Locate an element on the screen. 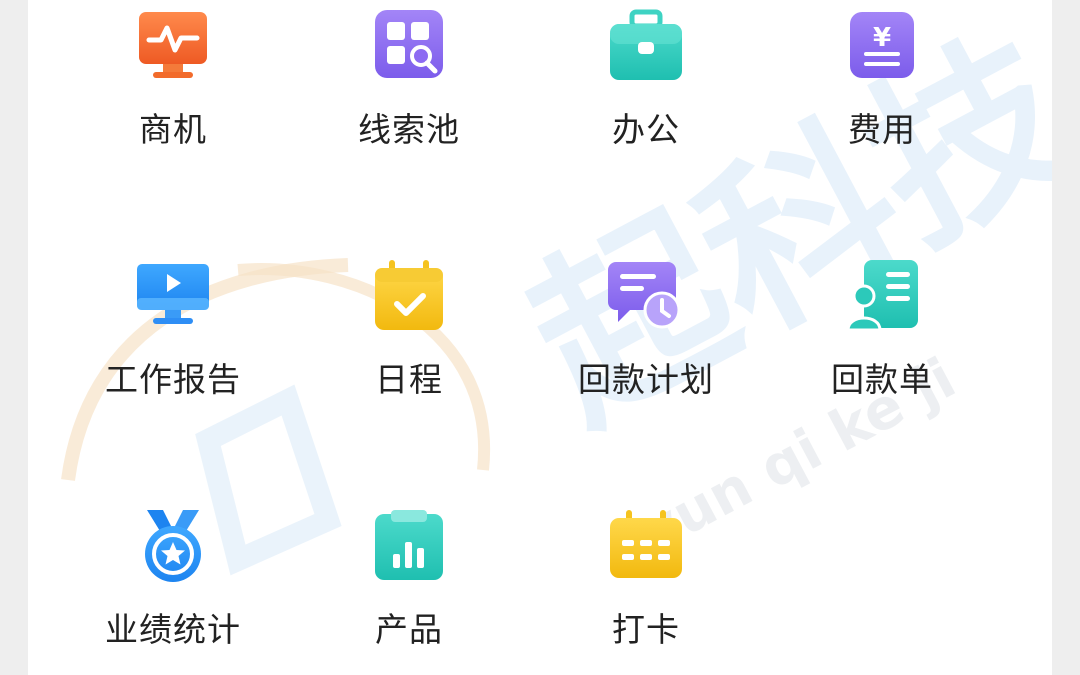  app-products: 产品 is located at coordinates (409, 591).